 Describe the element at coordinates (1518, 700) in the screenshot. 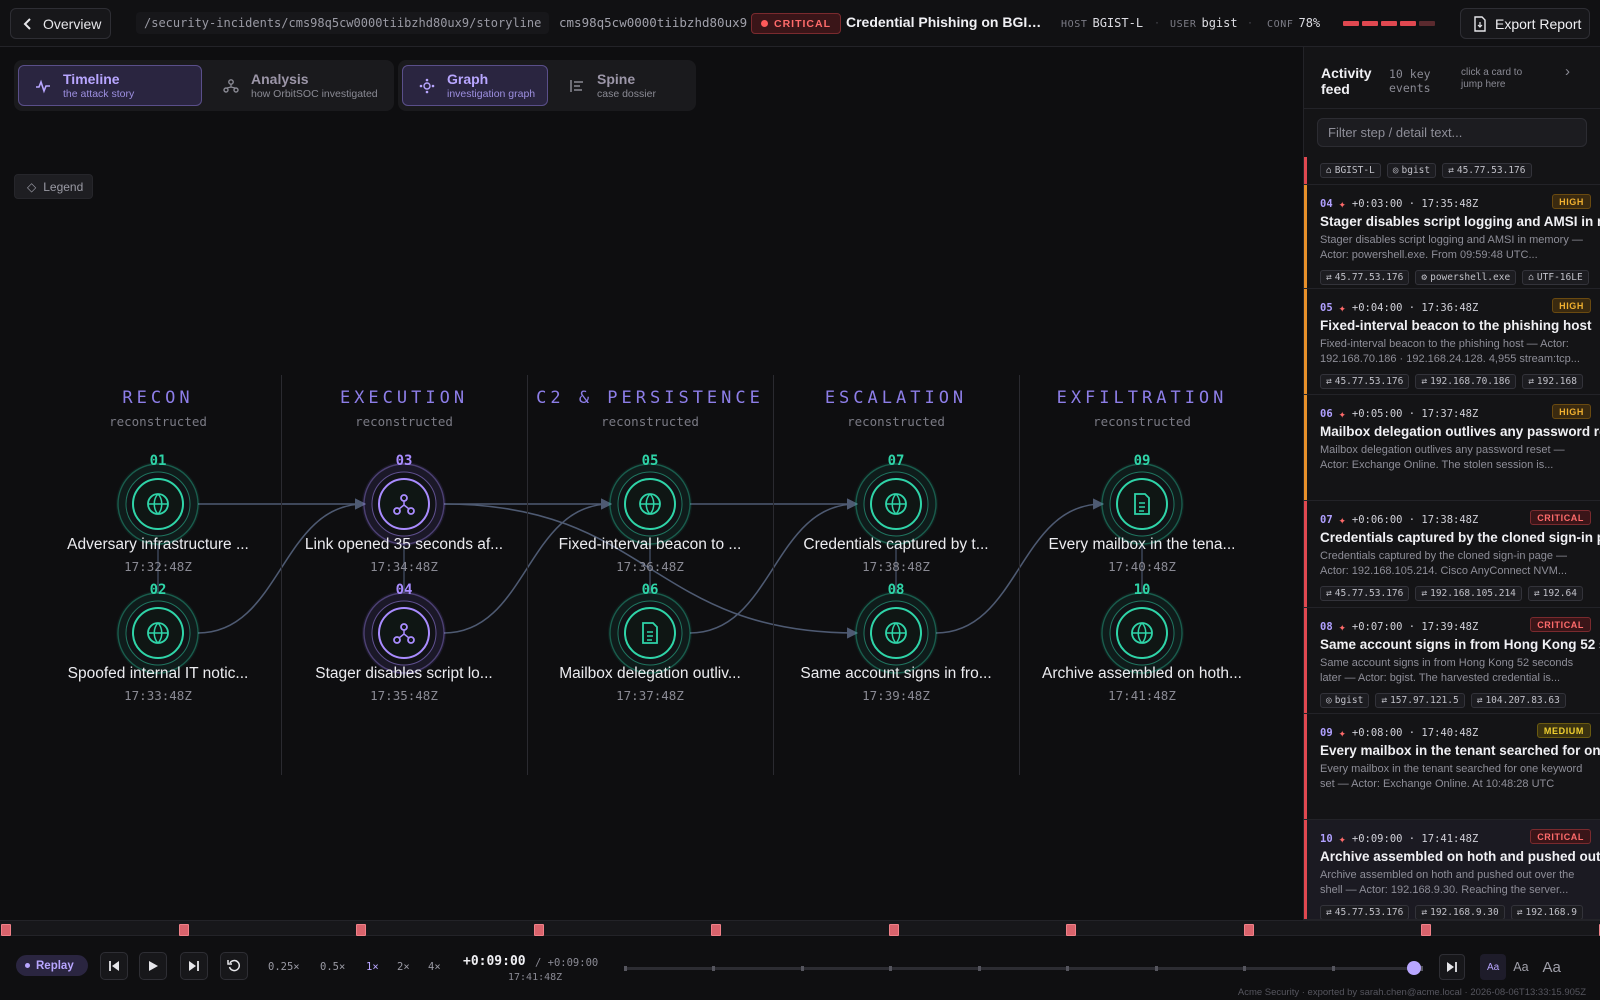

I see `entity-tag: ⇄ 104.207.83.63` at that location.